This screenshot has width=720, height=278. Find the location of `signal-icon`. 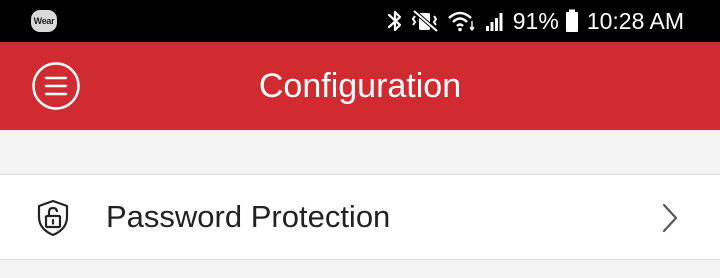

signal-icon is located at coordinates (494, 22).